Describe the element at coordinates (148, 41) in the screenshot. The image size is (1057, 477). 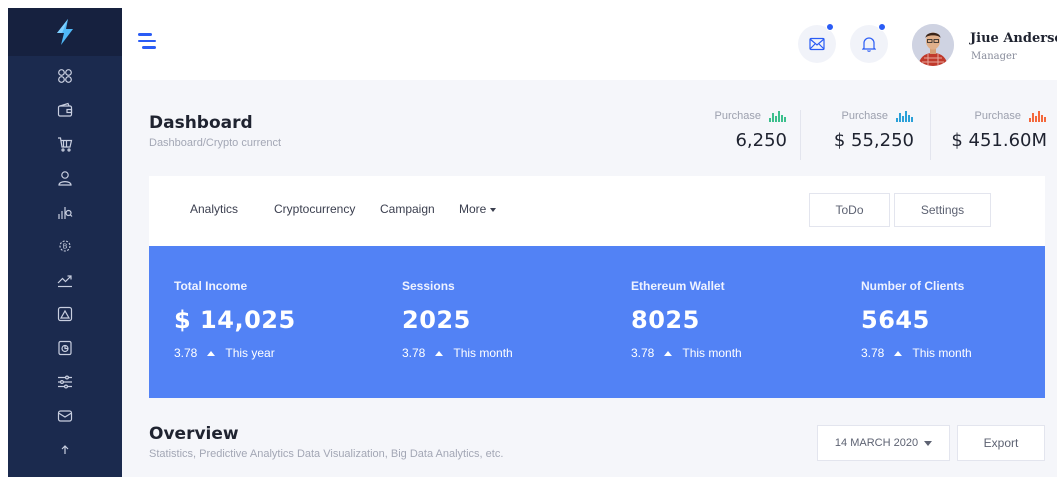
I see `menu-toggle-icon` at that location.